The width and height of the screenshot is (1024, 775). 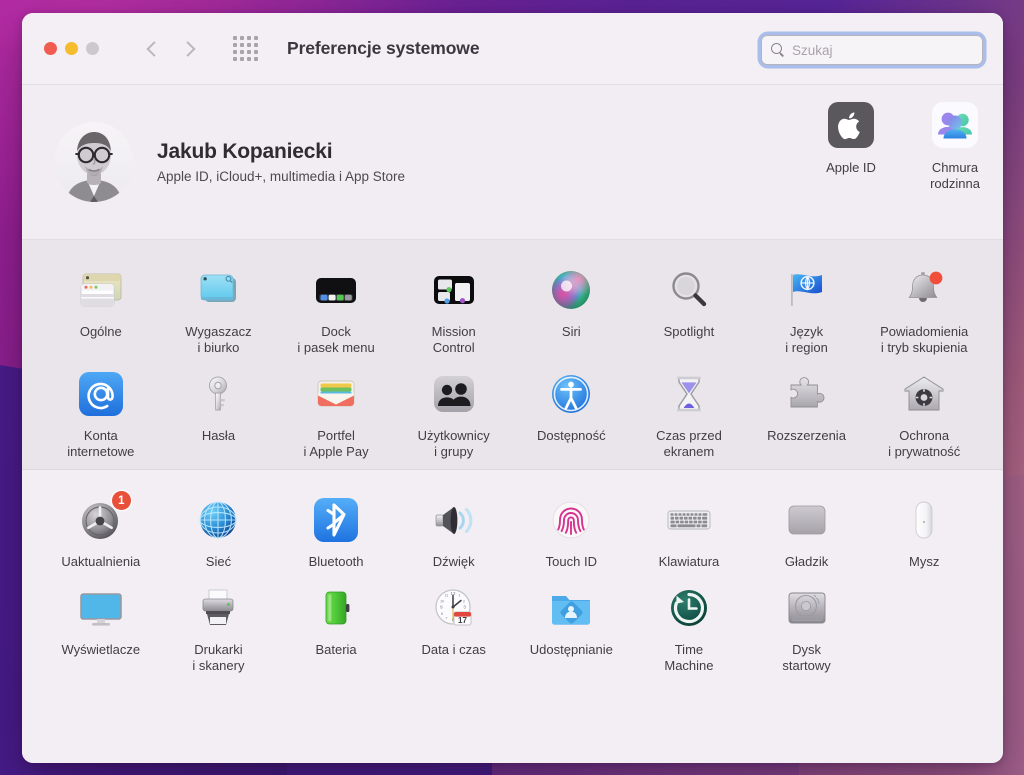 What do you see at coordinates (446, 596) in the screenshot?
I see `svg-text: 11` at bounding box center [446, 596].